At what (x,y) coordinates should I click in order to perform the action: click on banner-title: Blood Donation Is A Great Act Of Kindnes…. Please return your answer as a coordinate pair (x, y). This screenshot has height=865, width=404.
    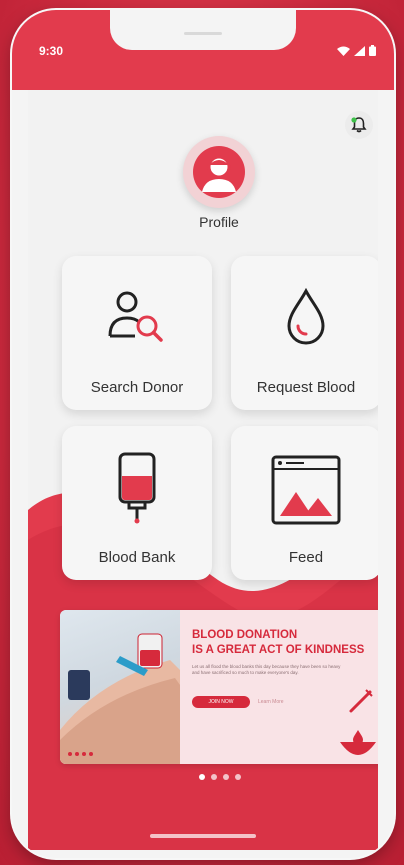
    Looking at the image, I should click on (285, 643).